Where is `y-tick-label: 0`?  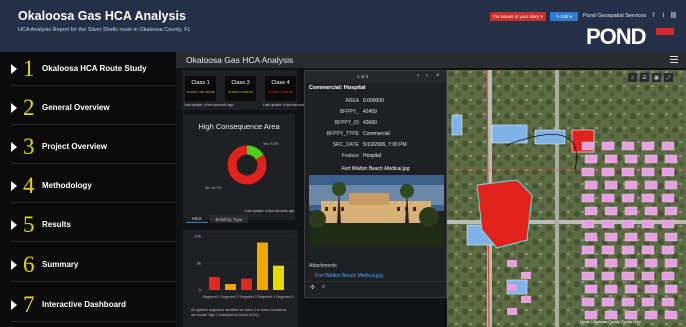
y-tick-label: 0 is located at coordinates (200, 290).